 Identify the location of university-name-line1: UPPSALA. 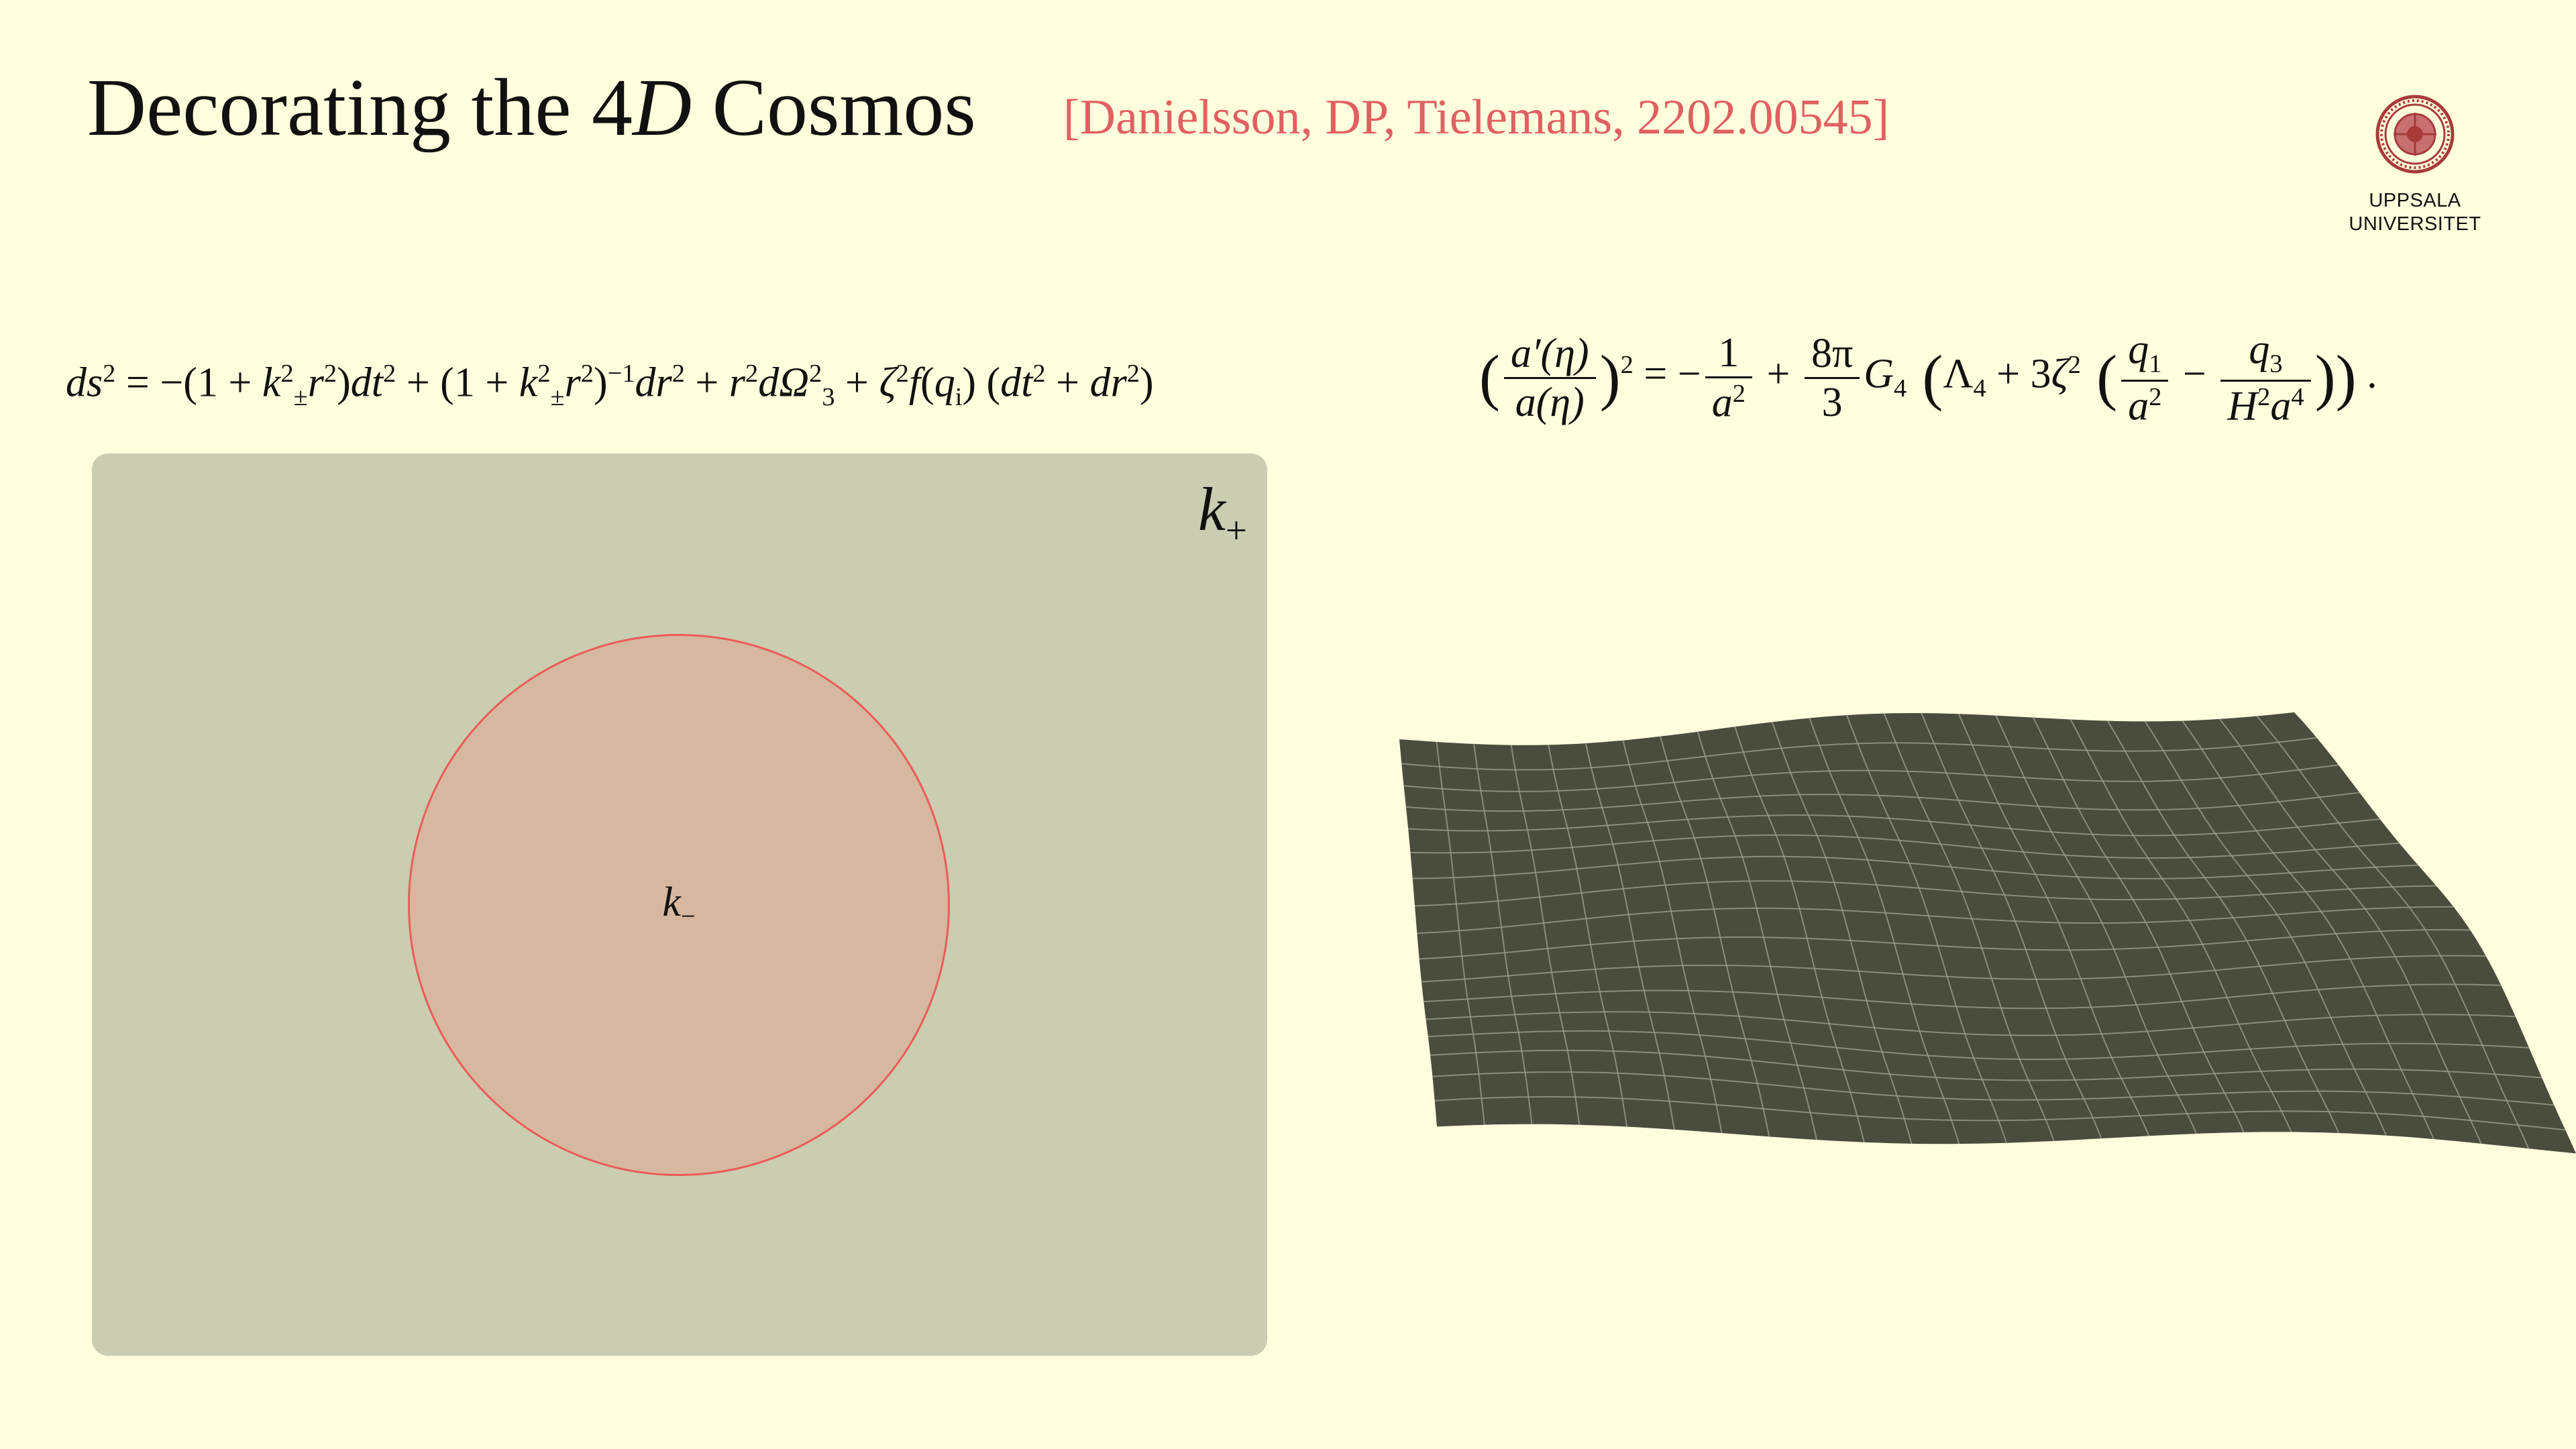
(2415, 200).